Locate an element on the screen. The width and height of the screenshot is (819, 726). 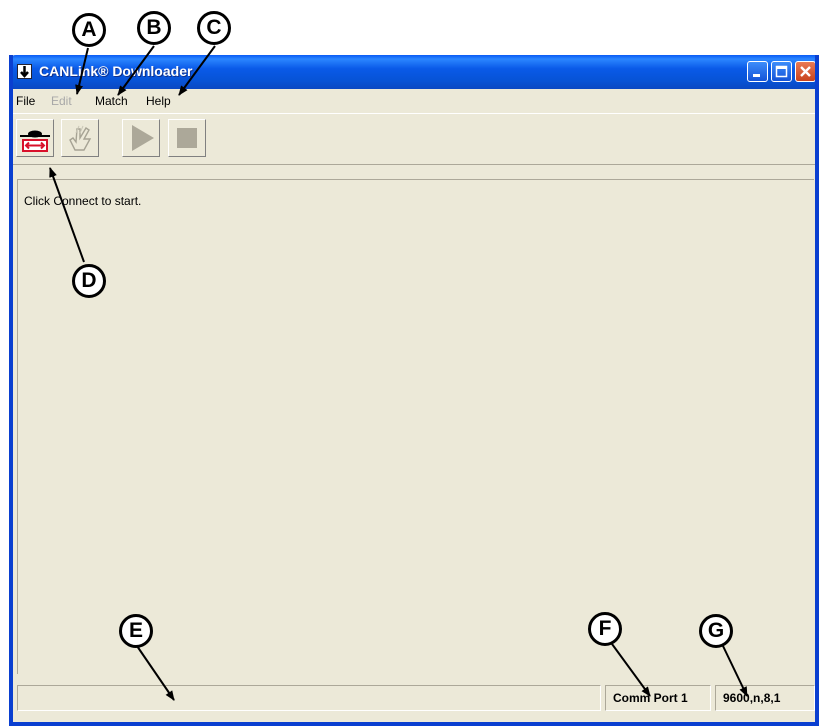
callout-d: D is located at coordinates (89, 281).